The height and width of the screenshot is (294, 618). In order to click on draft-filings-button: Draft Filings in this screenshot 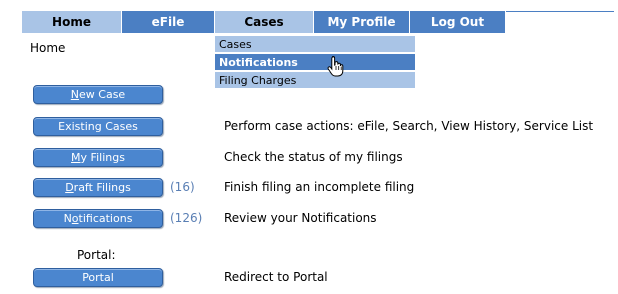, I will do `click(98, 187)`.